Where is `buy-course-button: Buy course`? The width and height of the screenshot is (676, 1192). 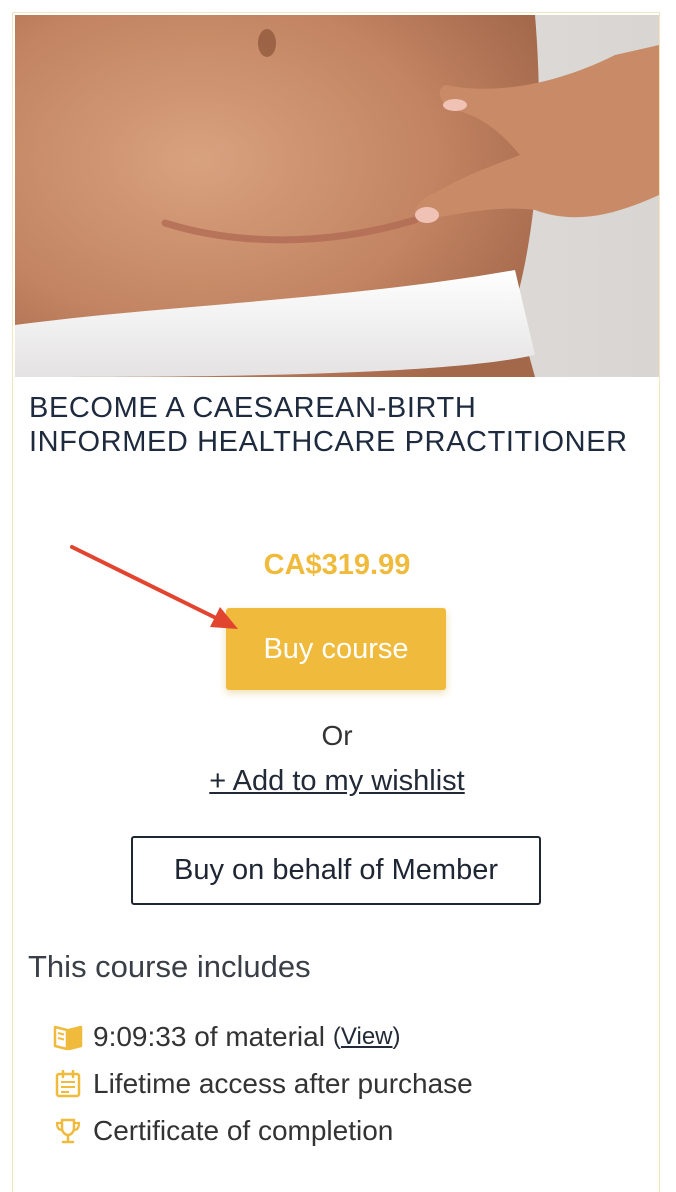
buy-course-button: Buy course is located at coordinates (336, 649).